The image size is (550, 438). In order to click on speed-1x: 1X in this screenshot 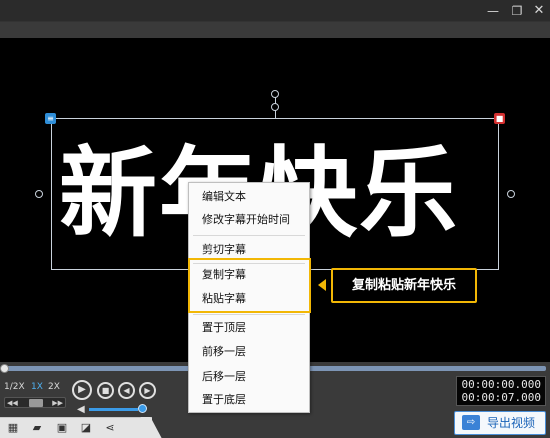, I will do `click(37, 387)`.